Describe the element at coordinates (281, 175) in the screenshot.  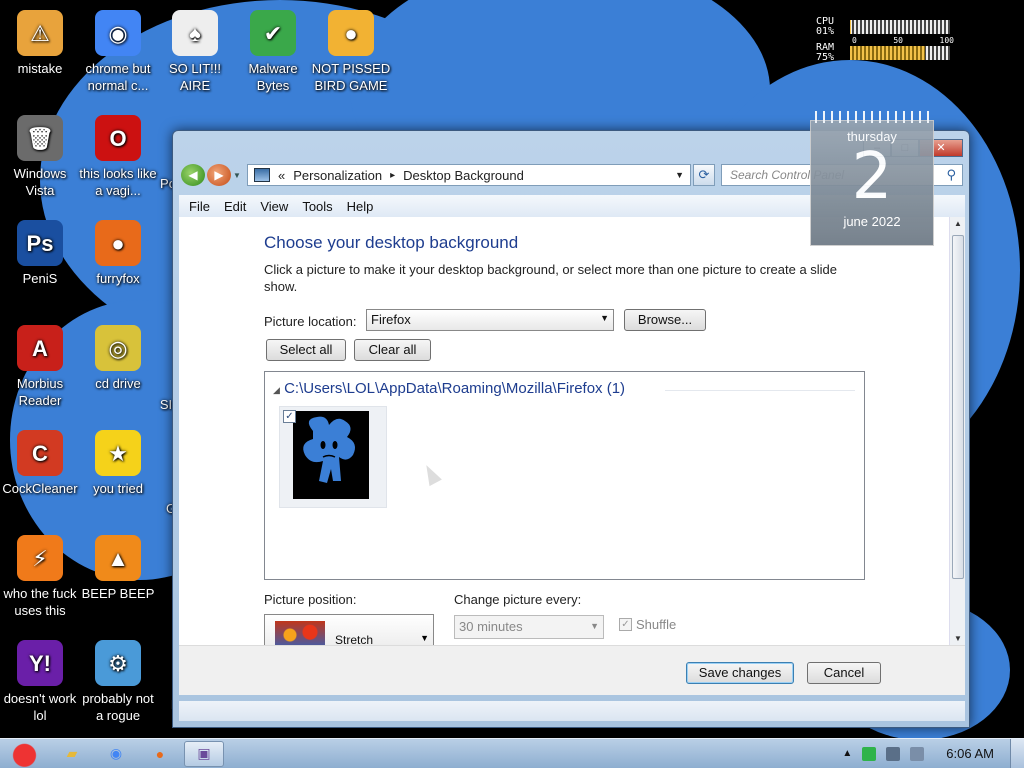
I see `breadcrumb-chevrons: «` at that location.